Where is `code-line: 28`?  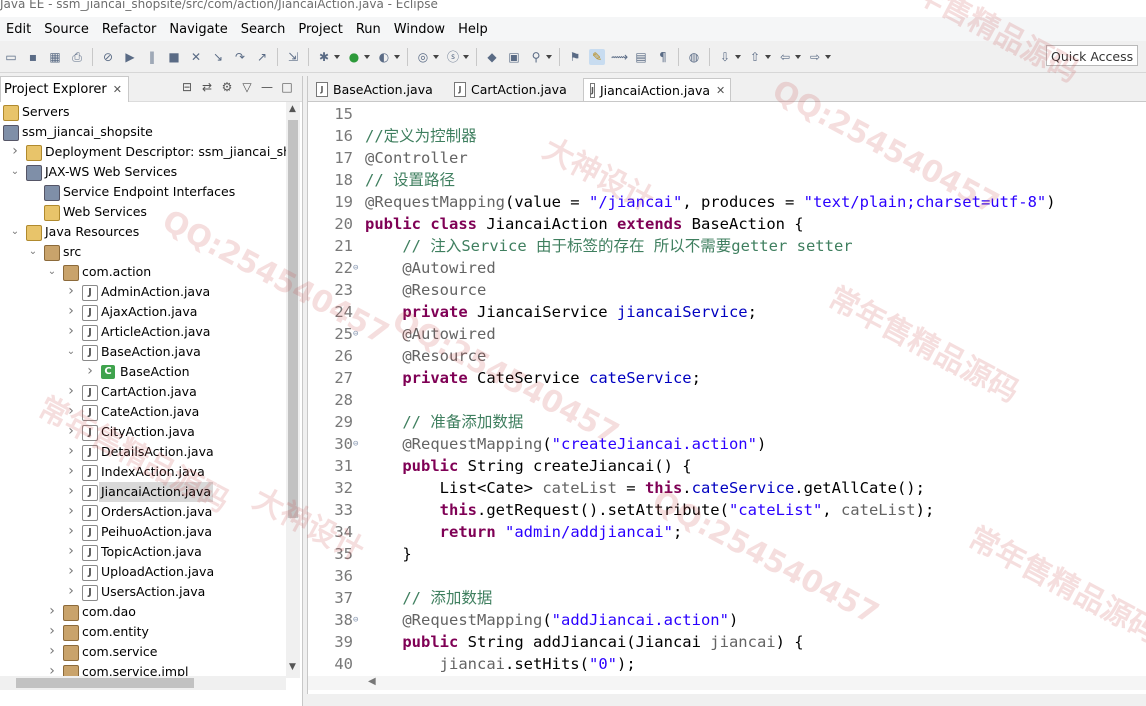
code-line: 28 is located at coordinates (727, 400).